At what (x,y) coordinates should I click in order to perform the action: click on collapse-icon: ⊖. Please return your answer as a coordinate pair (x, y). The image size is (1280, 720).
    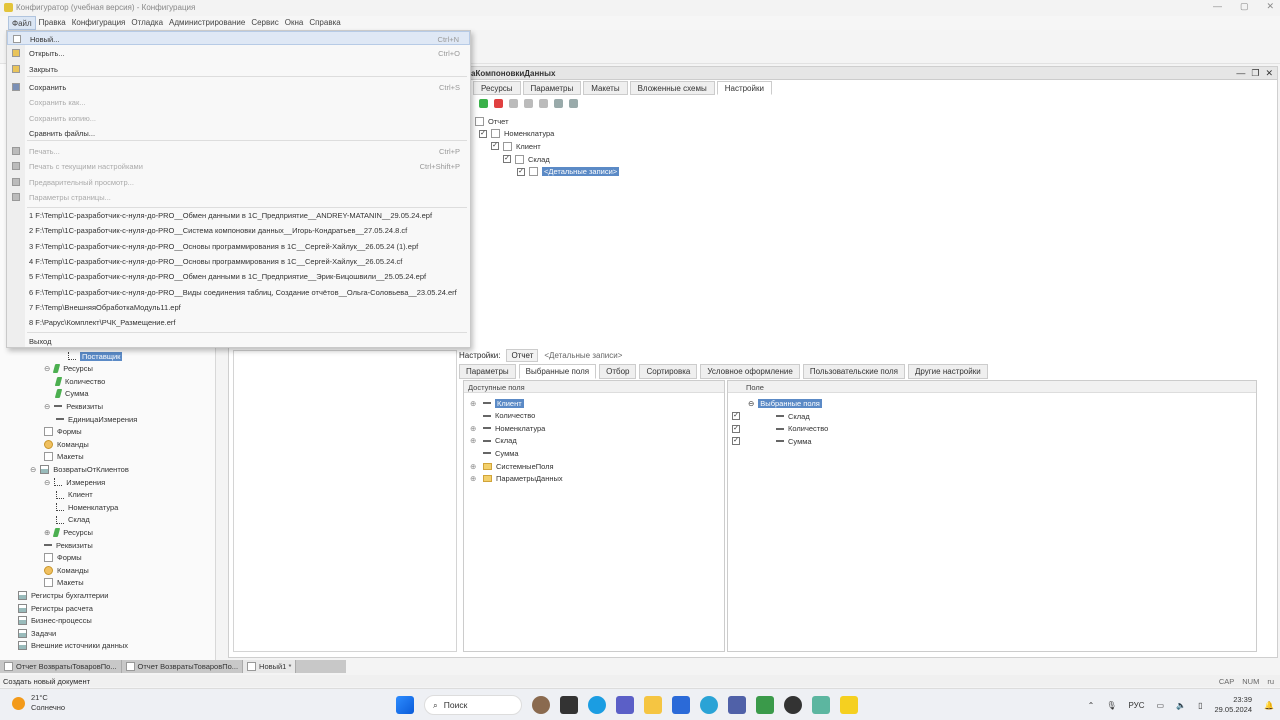
    Looking at the image, I should click on (751, 403).